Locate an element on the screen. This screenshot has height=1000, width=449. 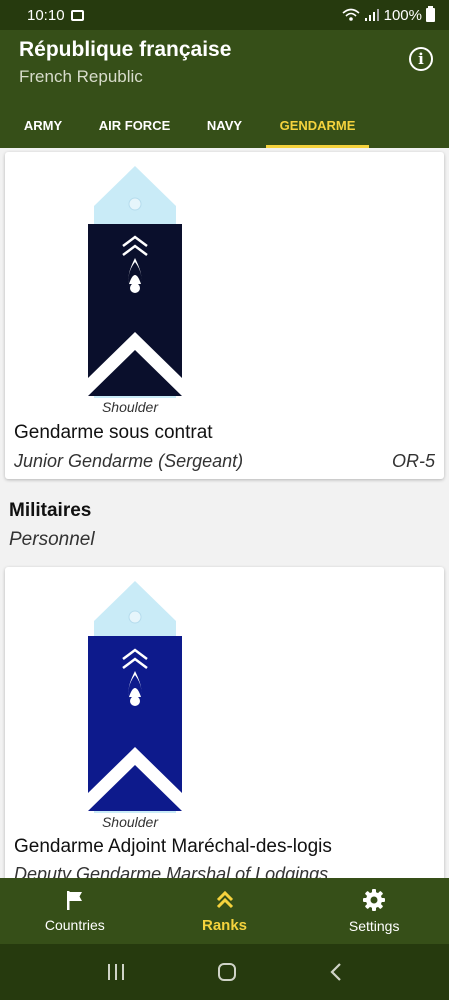
branch-tabs: ARMY AIR FORCE NAVY GENDARME is located at coordinates (224, 125).